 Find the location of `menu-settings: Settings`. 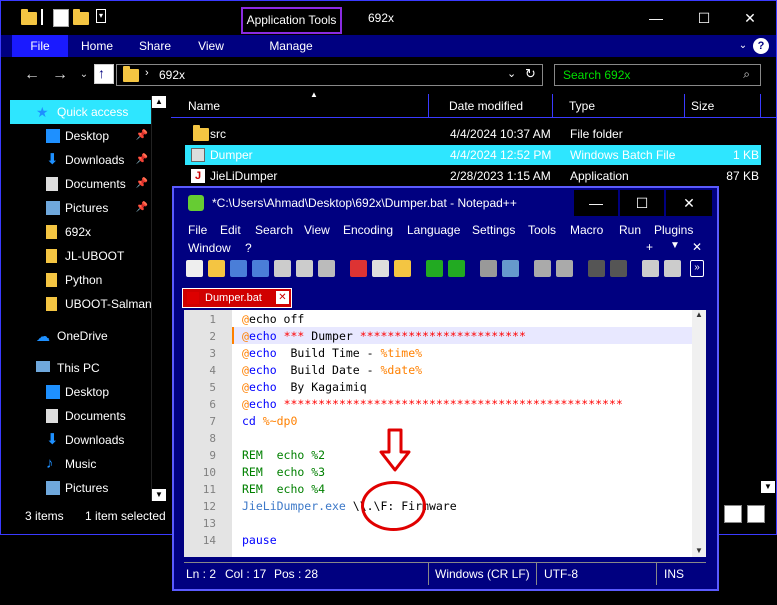

menu-settings: Settings is located at coordinates (493, 230).